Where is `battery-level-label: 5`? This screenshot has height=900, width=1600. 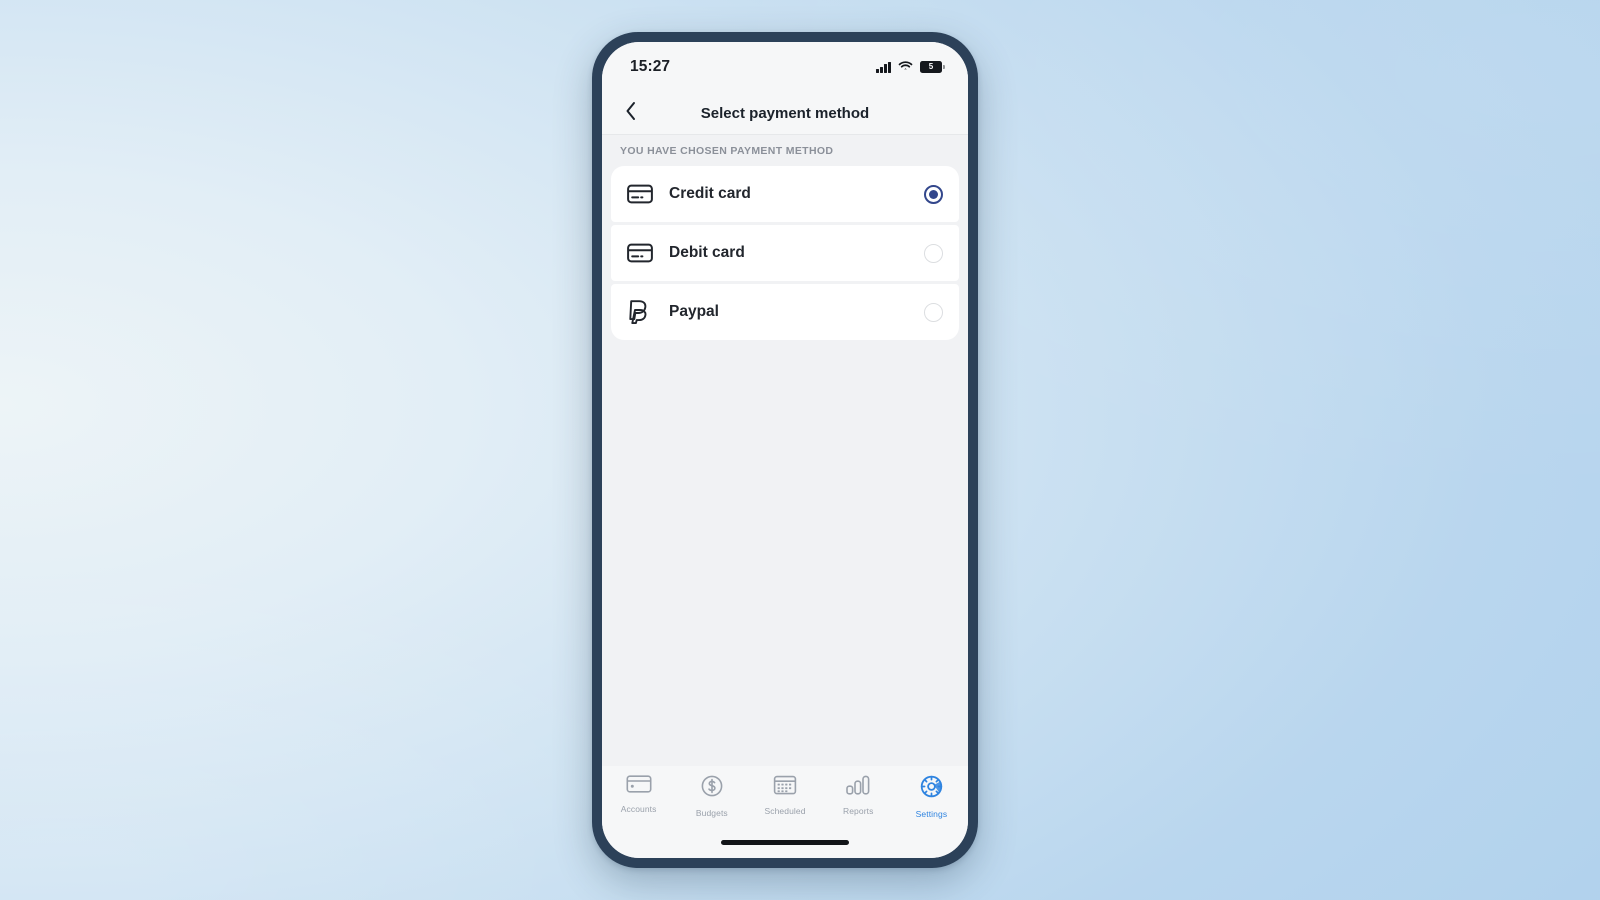 battery-level-label: 5 is located at coordinates (931, 66).